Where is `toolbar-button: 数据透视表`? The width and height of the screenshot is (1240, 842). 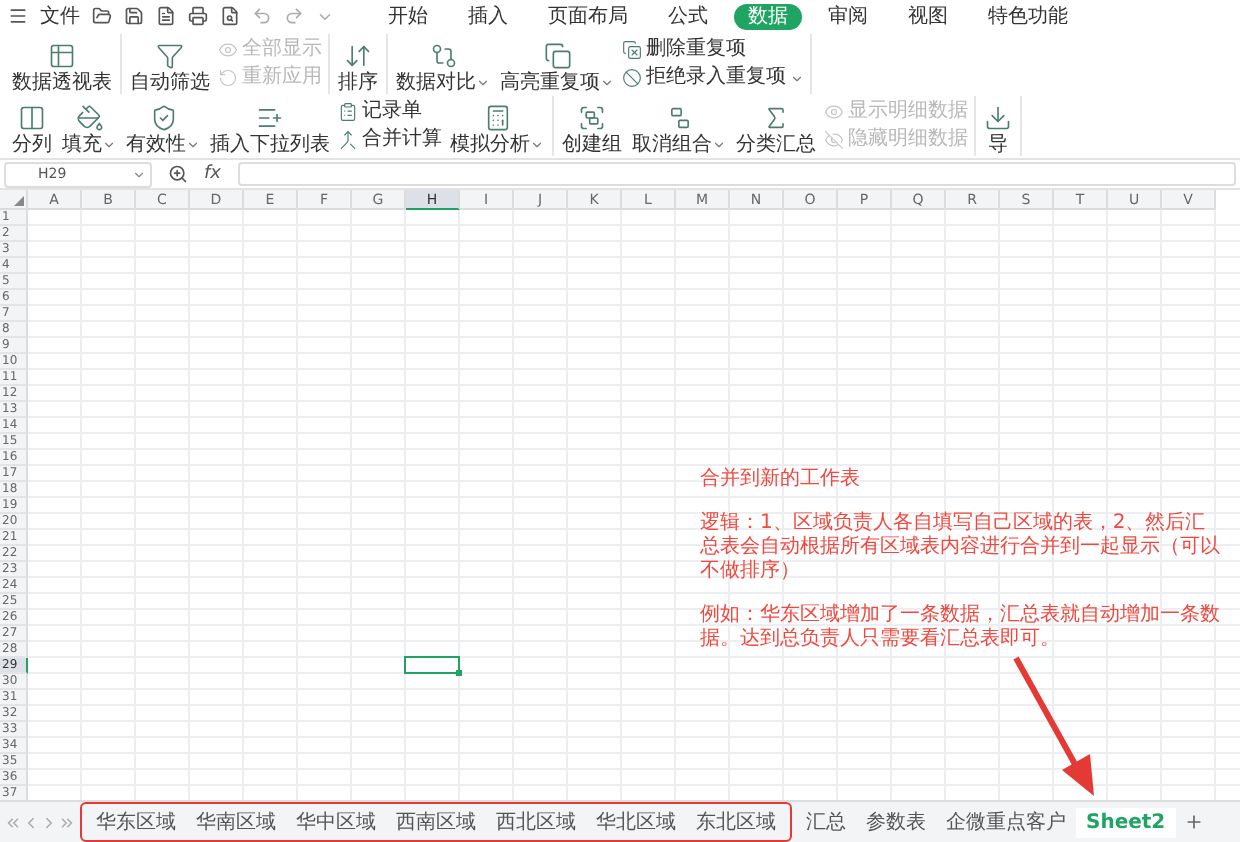 toolbar-button: 数据透视表 is located at coordinates (62, 64).